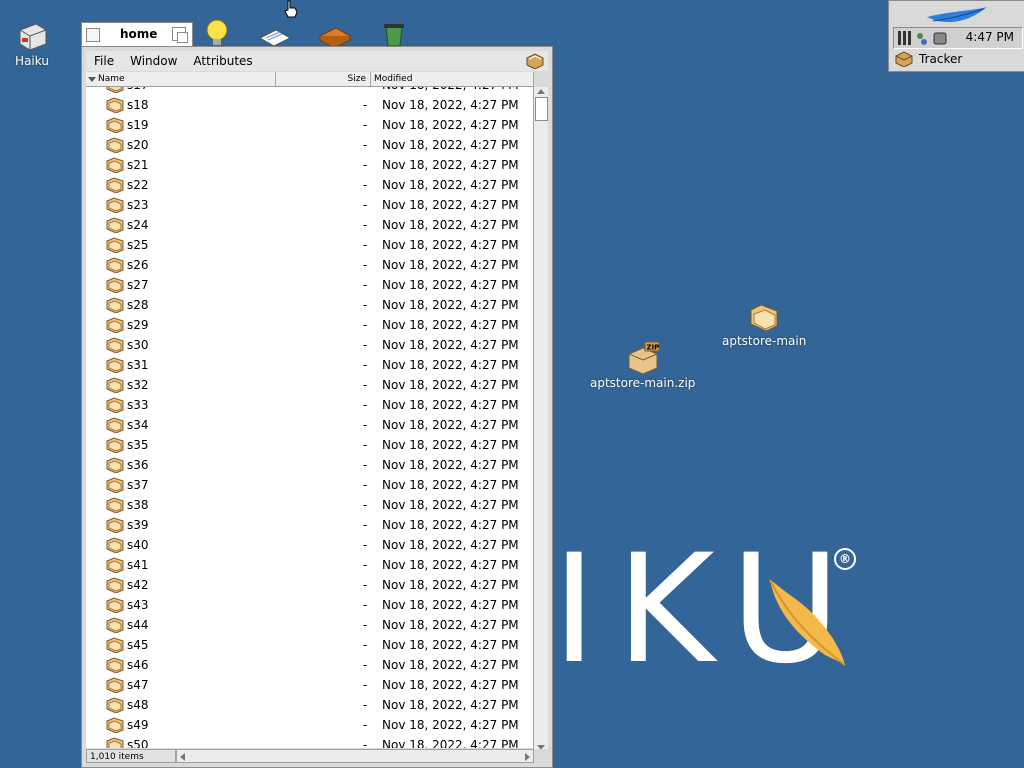  What do you see at coordinates (310, 685) in the screenshot?
I see `table-row: s47 - Nov 18, 2022, 4:27 PM` at bounding box center [310, 685].